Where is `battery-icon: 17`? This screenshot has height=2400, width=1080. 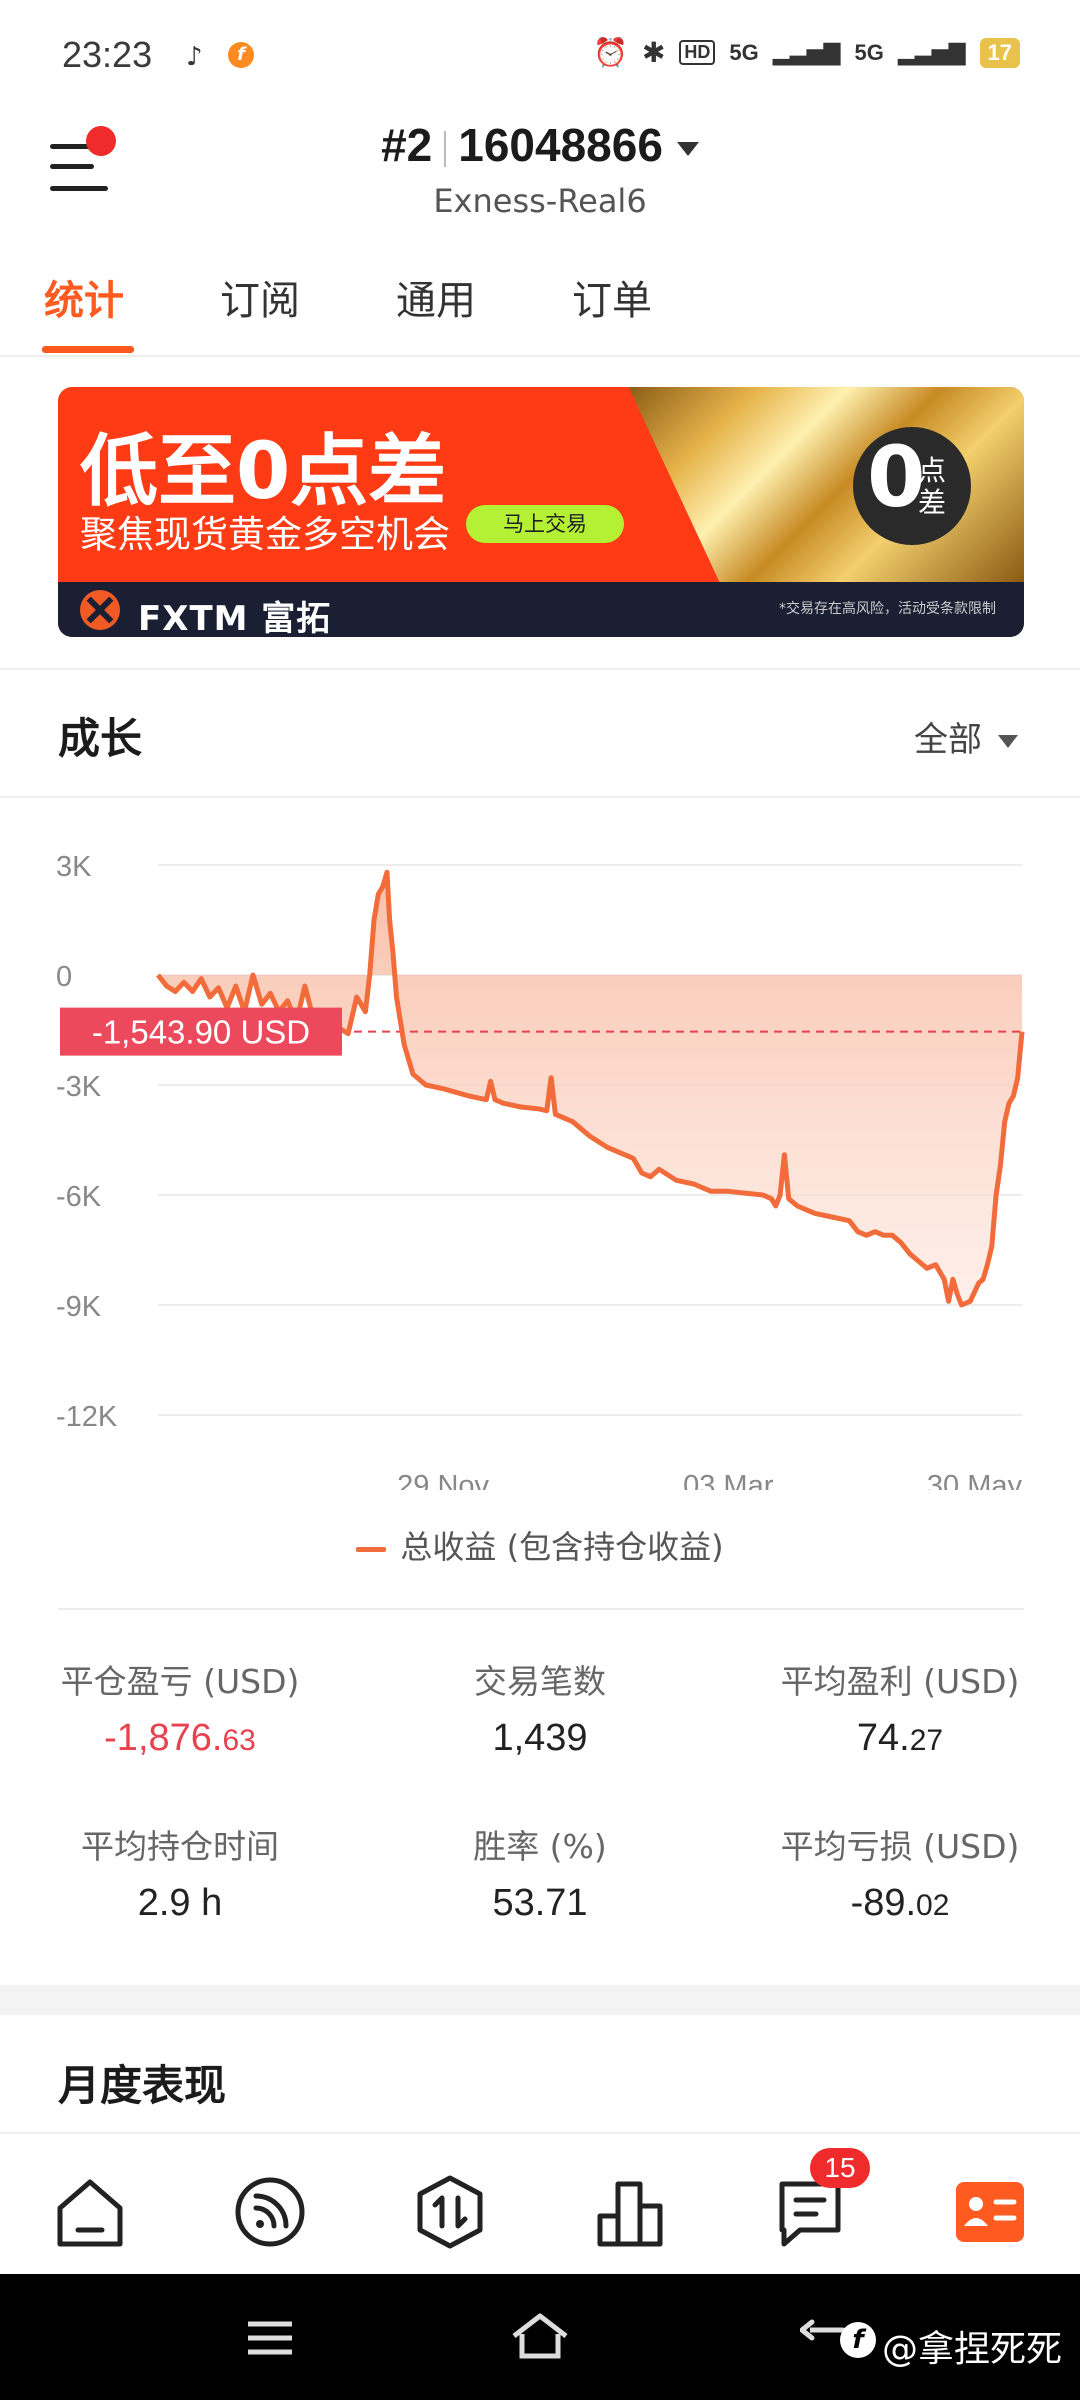
battery-icon: 17 is located at coordinates (999, 52).